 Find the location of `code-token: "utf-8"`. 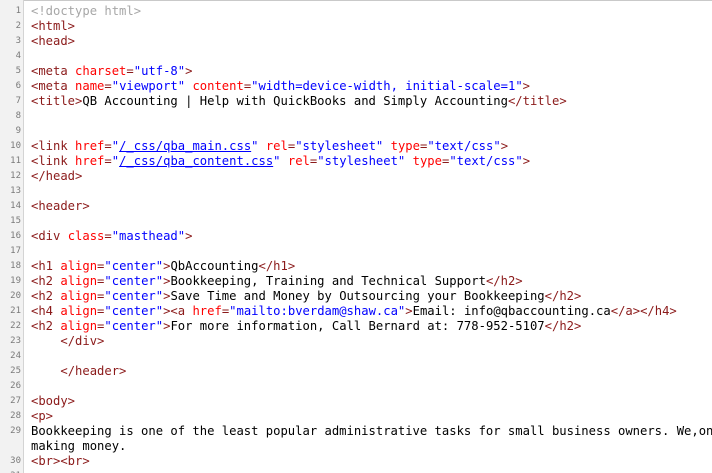

code-token: "utf-8" is located at coordinates (159, 71).